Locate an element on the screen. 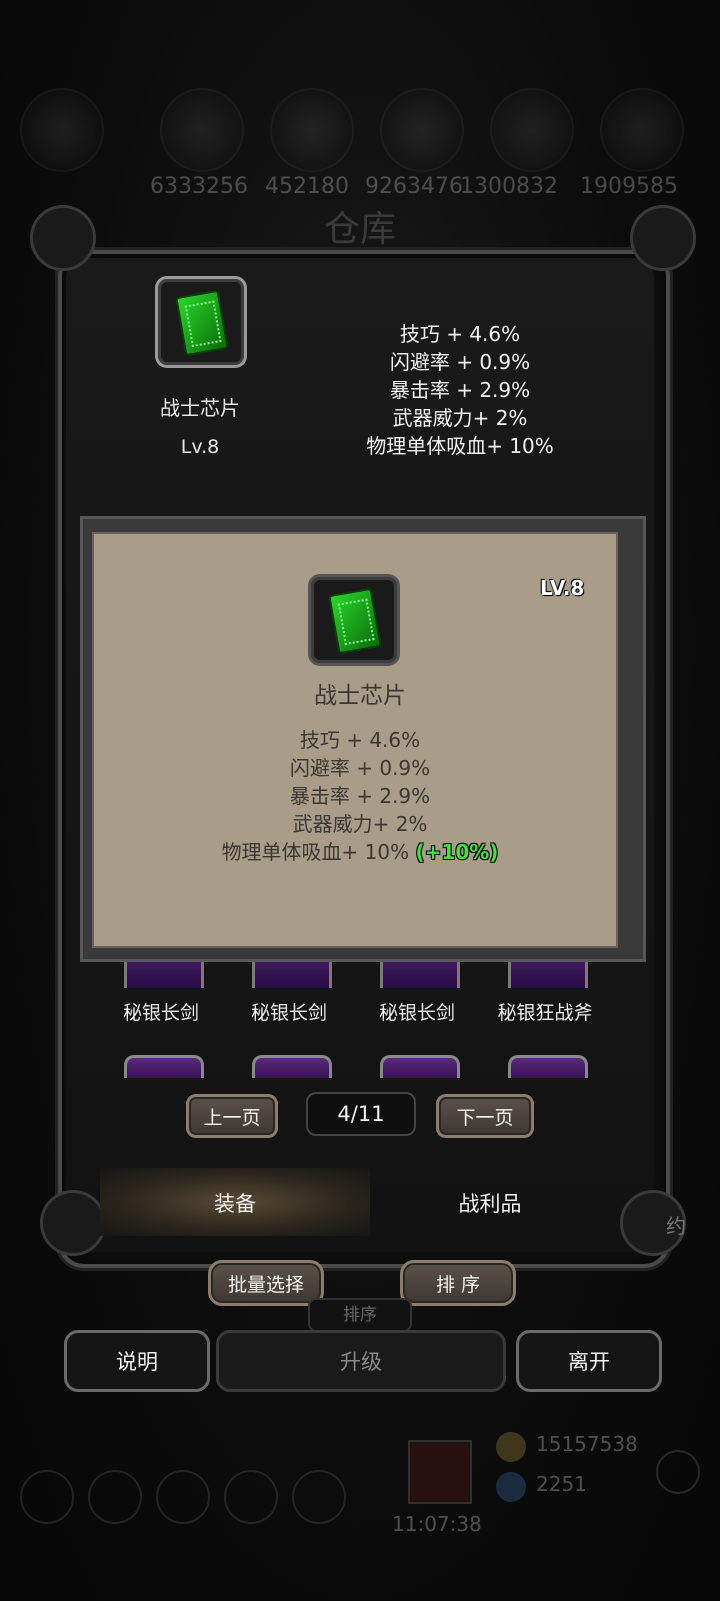 The image size is (720, 1601). plus-icon is located at coordinates (678, 1472).